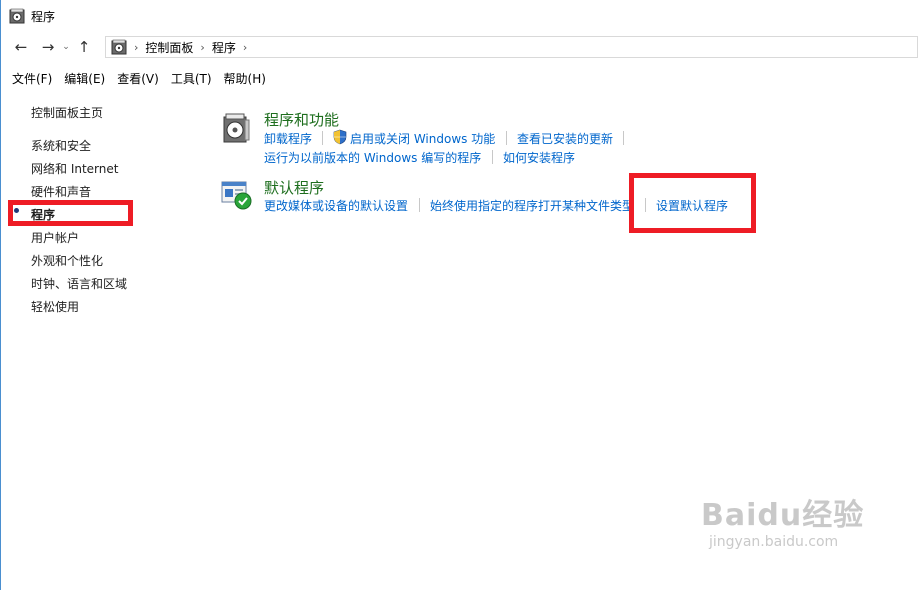  I want to click on sidebar-item-appearance: 外观和个性化, so click(67, 260).